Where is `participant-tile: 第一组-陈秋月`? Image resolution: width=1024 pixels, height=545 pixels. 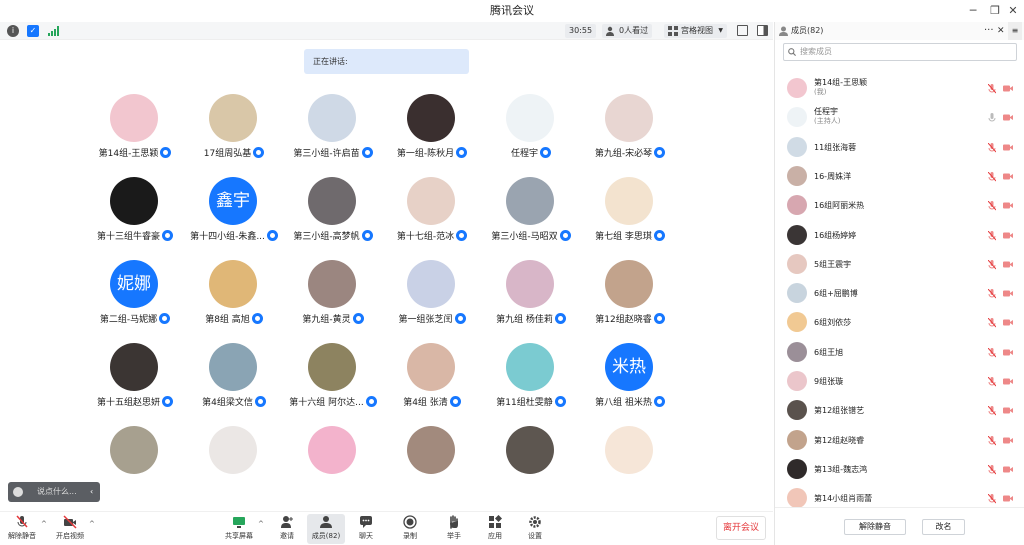 participant-tile: 第一组-陈秋月 is located at coordinates (432, 134).